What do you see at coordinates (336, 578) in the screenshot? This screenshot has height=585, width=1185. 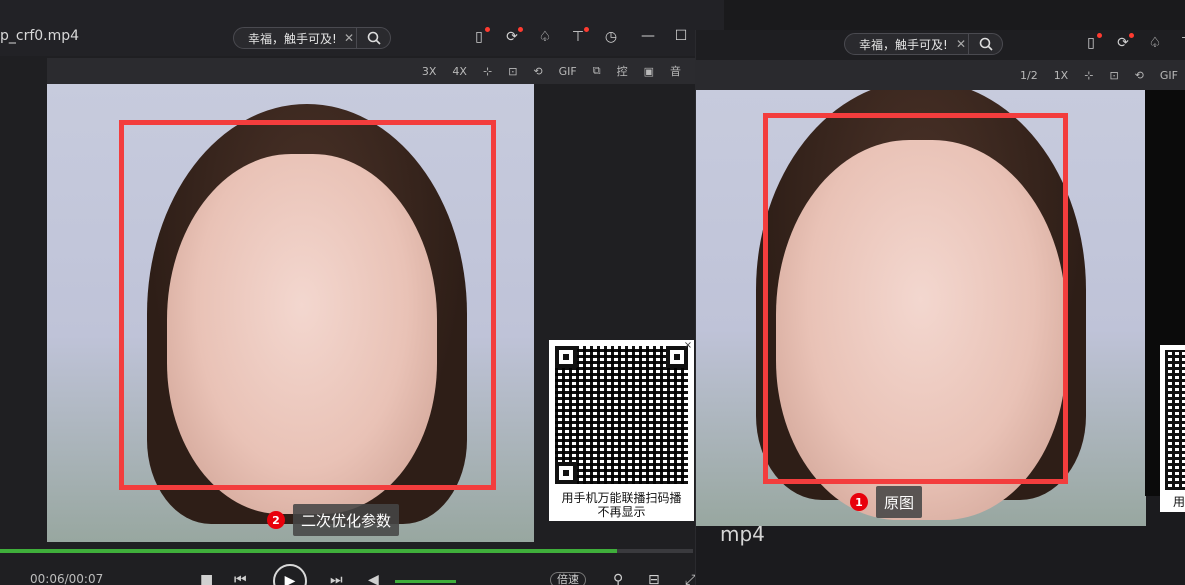 I see `next-icon: ⏭` at bounding box center [336, 578].